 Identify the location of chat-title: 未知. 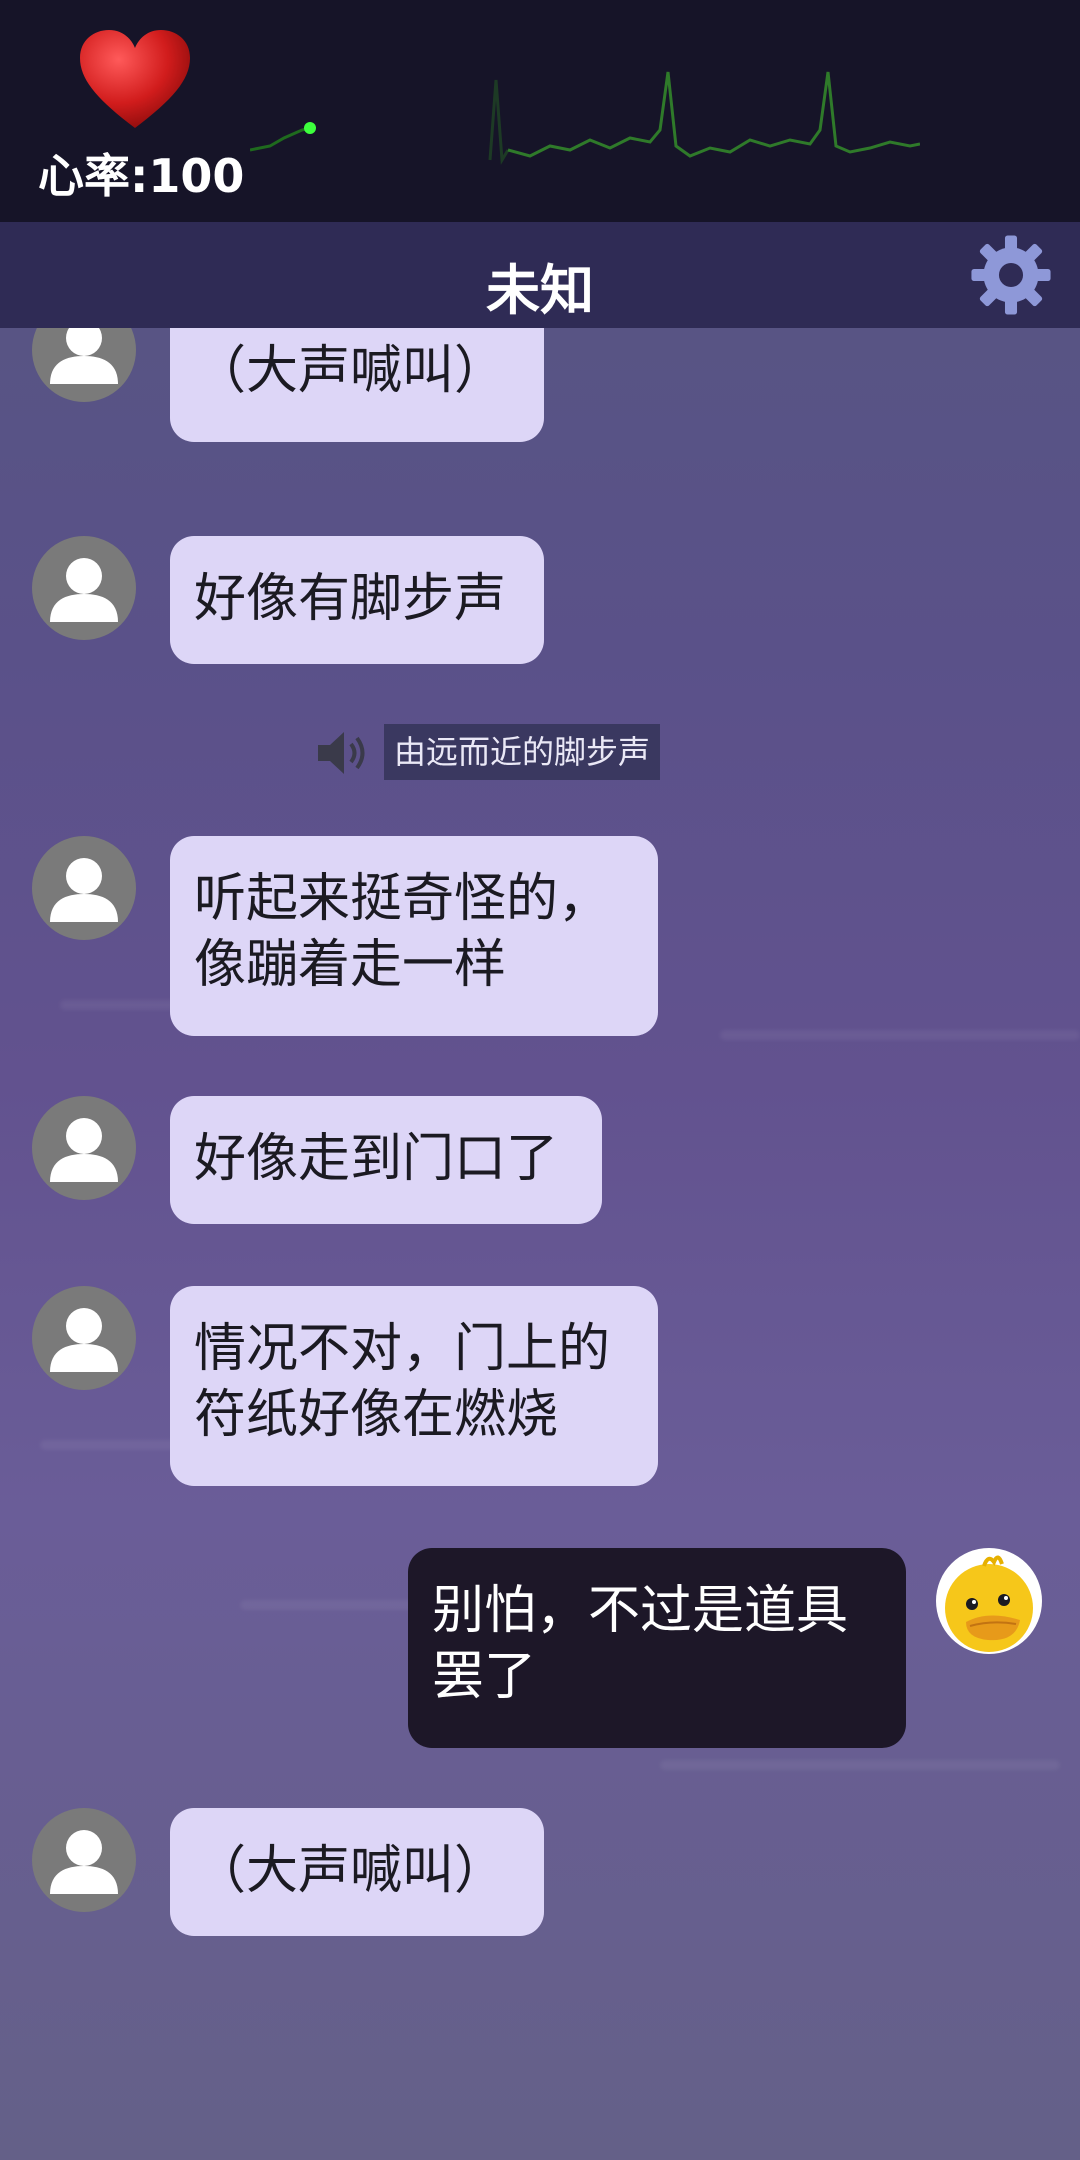
(540, 290).